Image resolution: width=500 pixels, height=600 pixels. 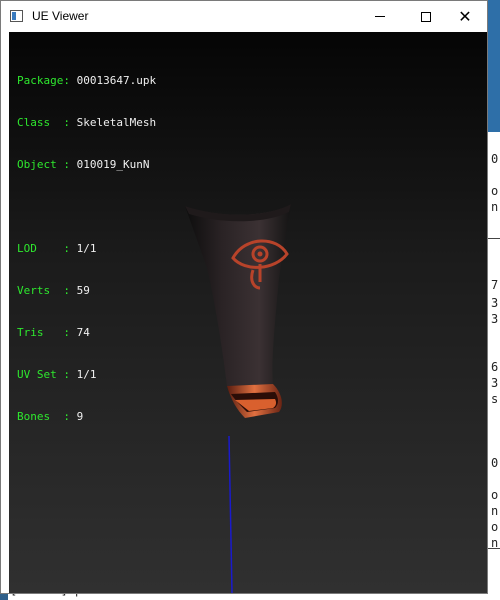 I want to click on info-key: LOD :, so click(x=47, y=248).